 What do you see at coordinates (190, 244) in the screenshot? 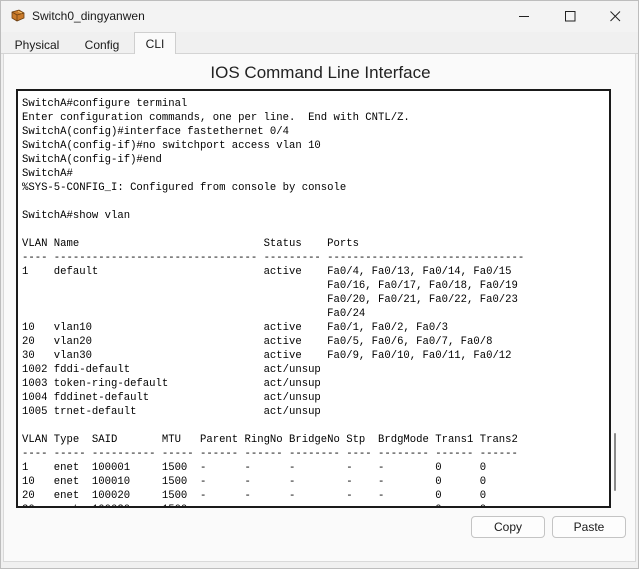
I see `console-line: VLAN Name Status Ports` at bounding box center [190, 244].